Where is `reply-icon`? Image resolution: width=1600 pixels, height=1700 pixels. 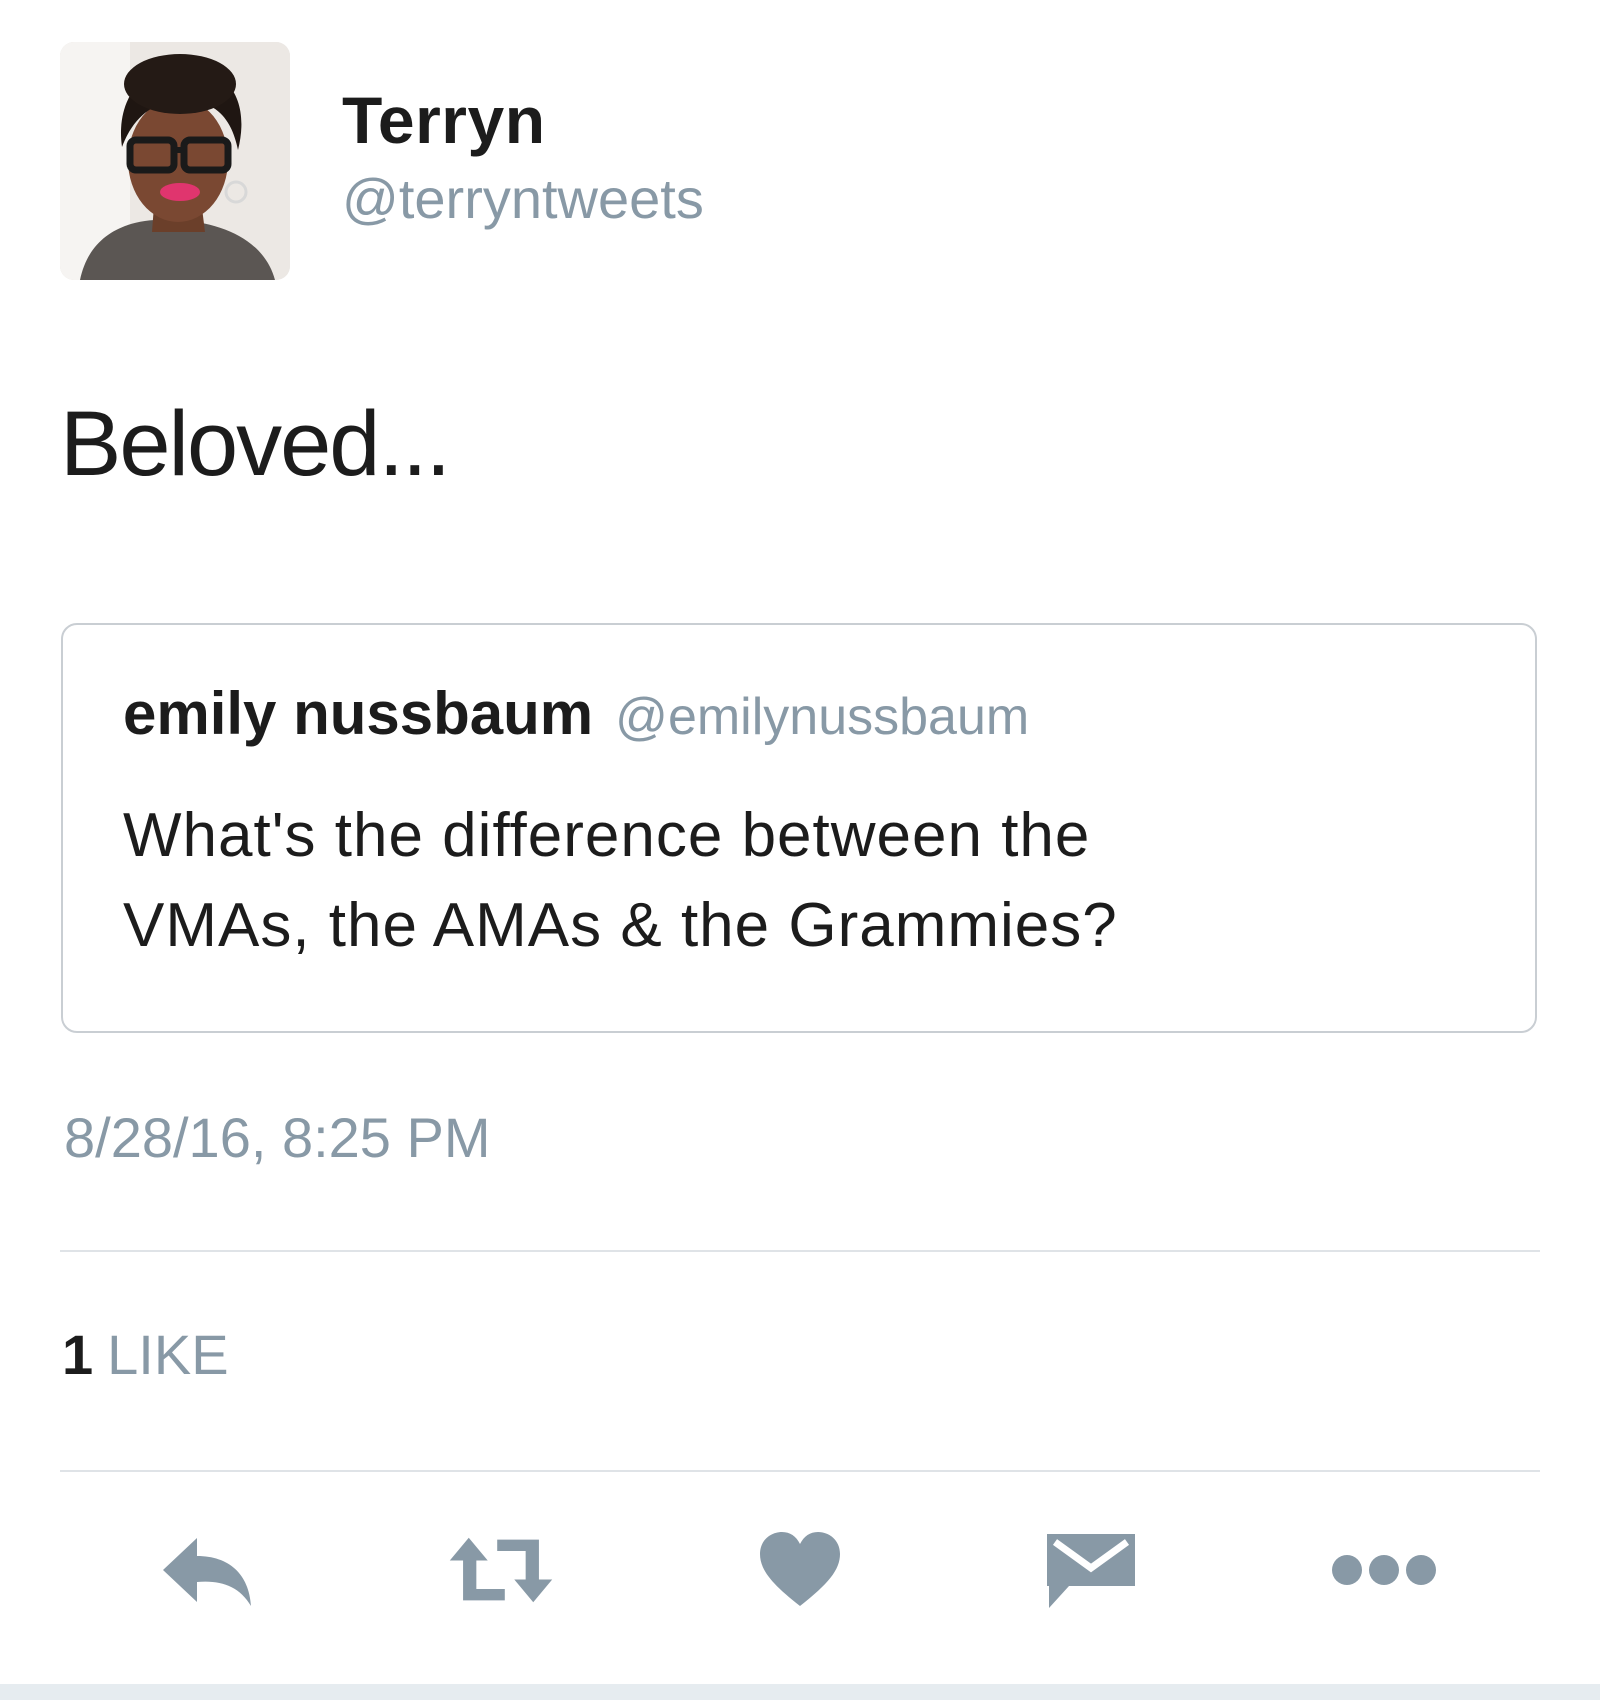
reply-icon is located at coordinates (207, 1572).